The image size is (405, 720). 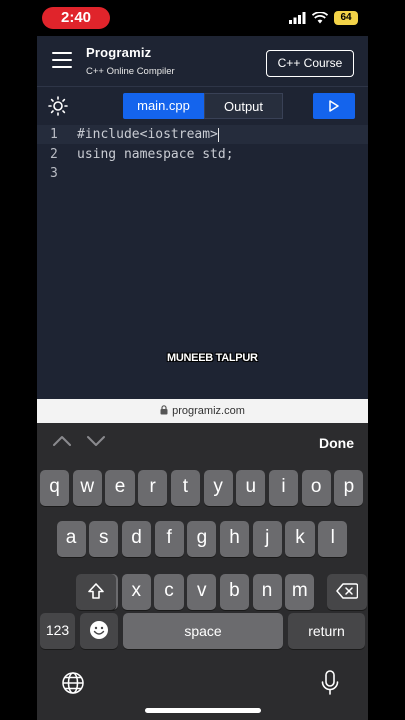 I want to click on key-d: d, so click(x=136, y=539).